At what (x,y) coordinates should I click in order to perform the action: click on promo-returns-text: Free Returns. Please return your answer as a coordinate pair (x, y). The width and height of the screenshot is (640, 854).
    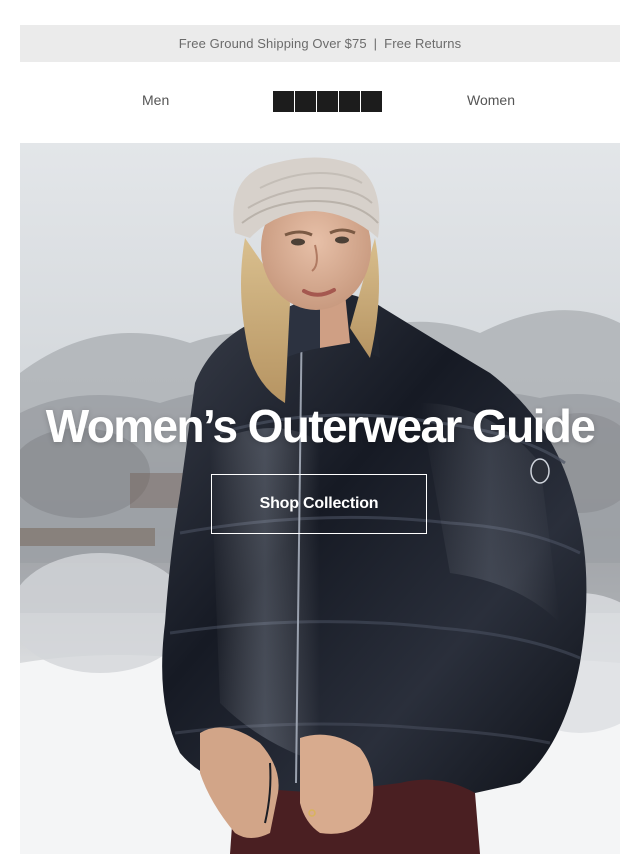
    Looking at the image, I should click on (423, 43).